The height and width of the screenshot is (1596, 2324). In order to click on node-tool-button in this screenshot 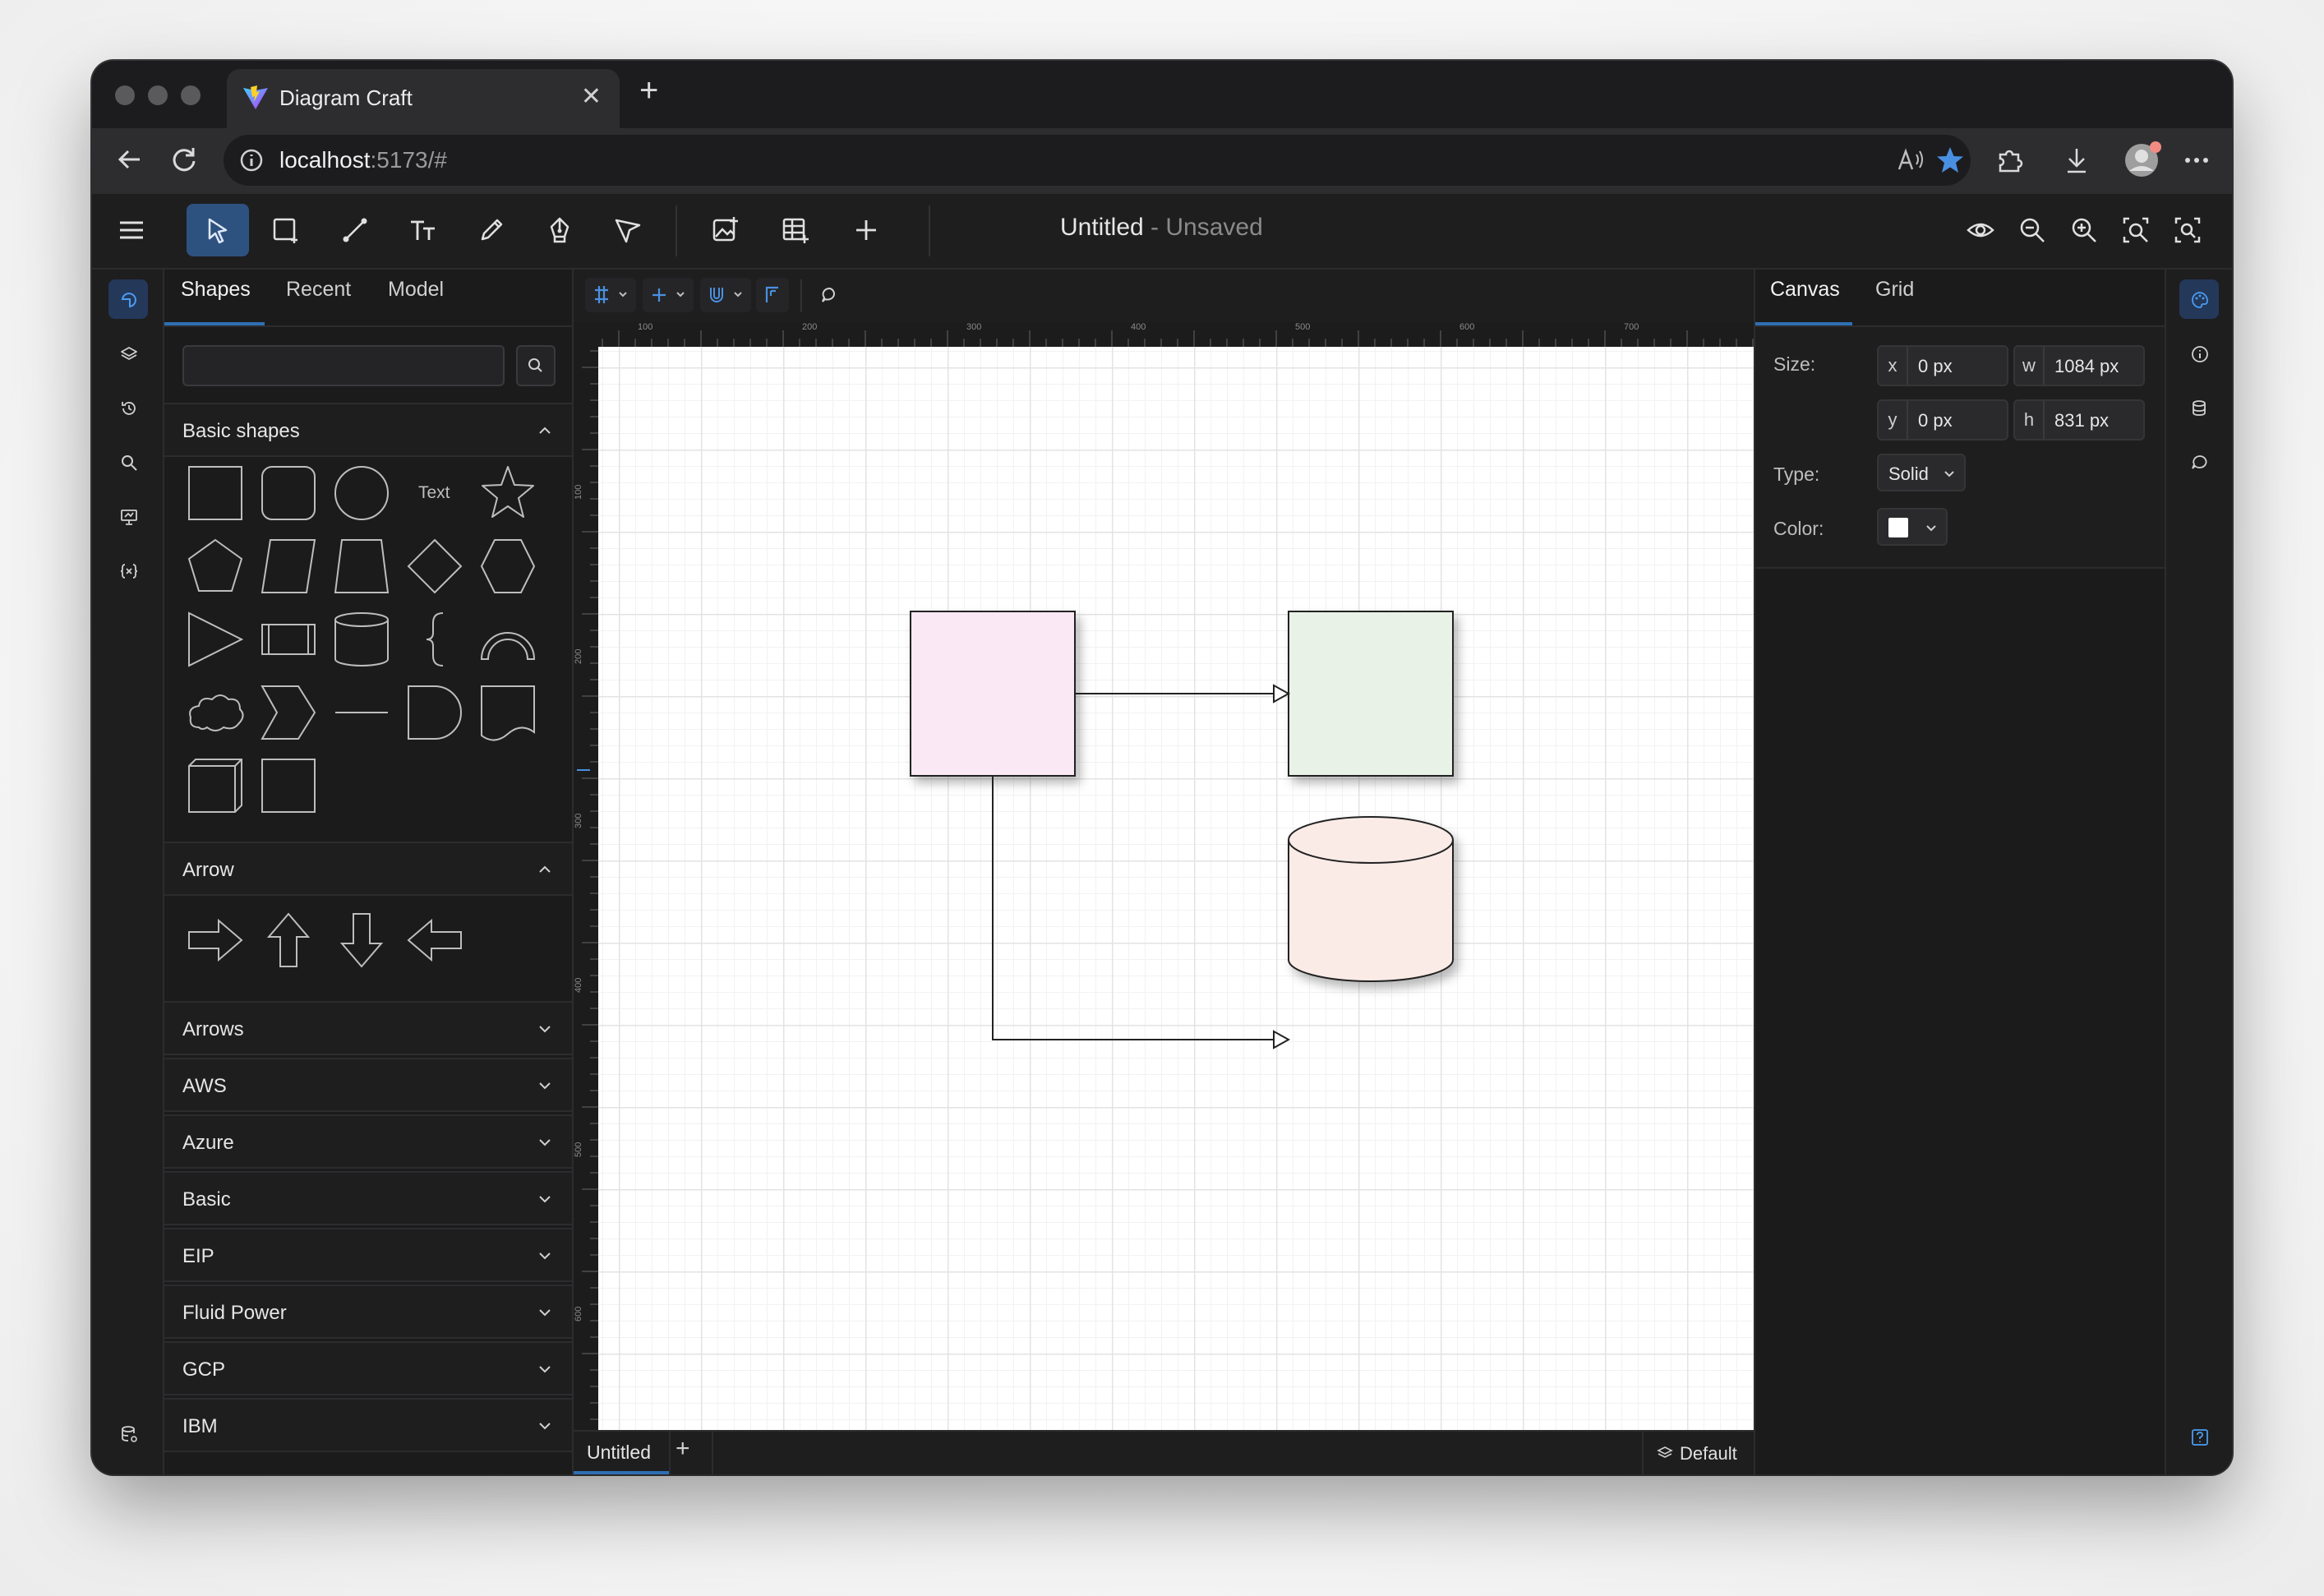, I will do `click(628, 230)`.